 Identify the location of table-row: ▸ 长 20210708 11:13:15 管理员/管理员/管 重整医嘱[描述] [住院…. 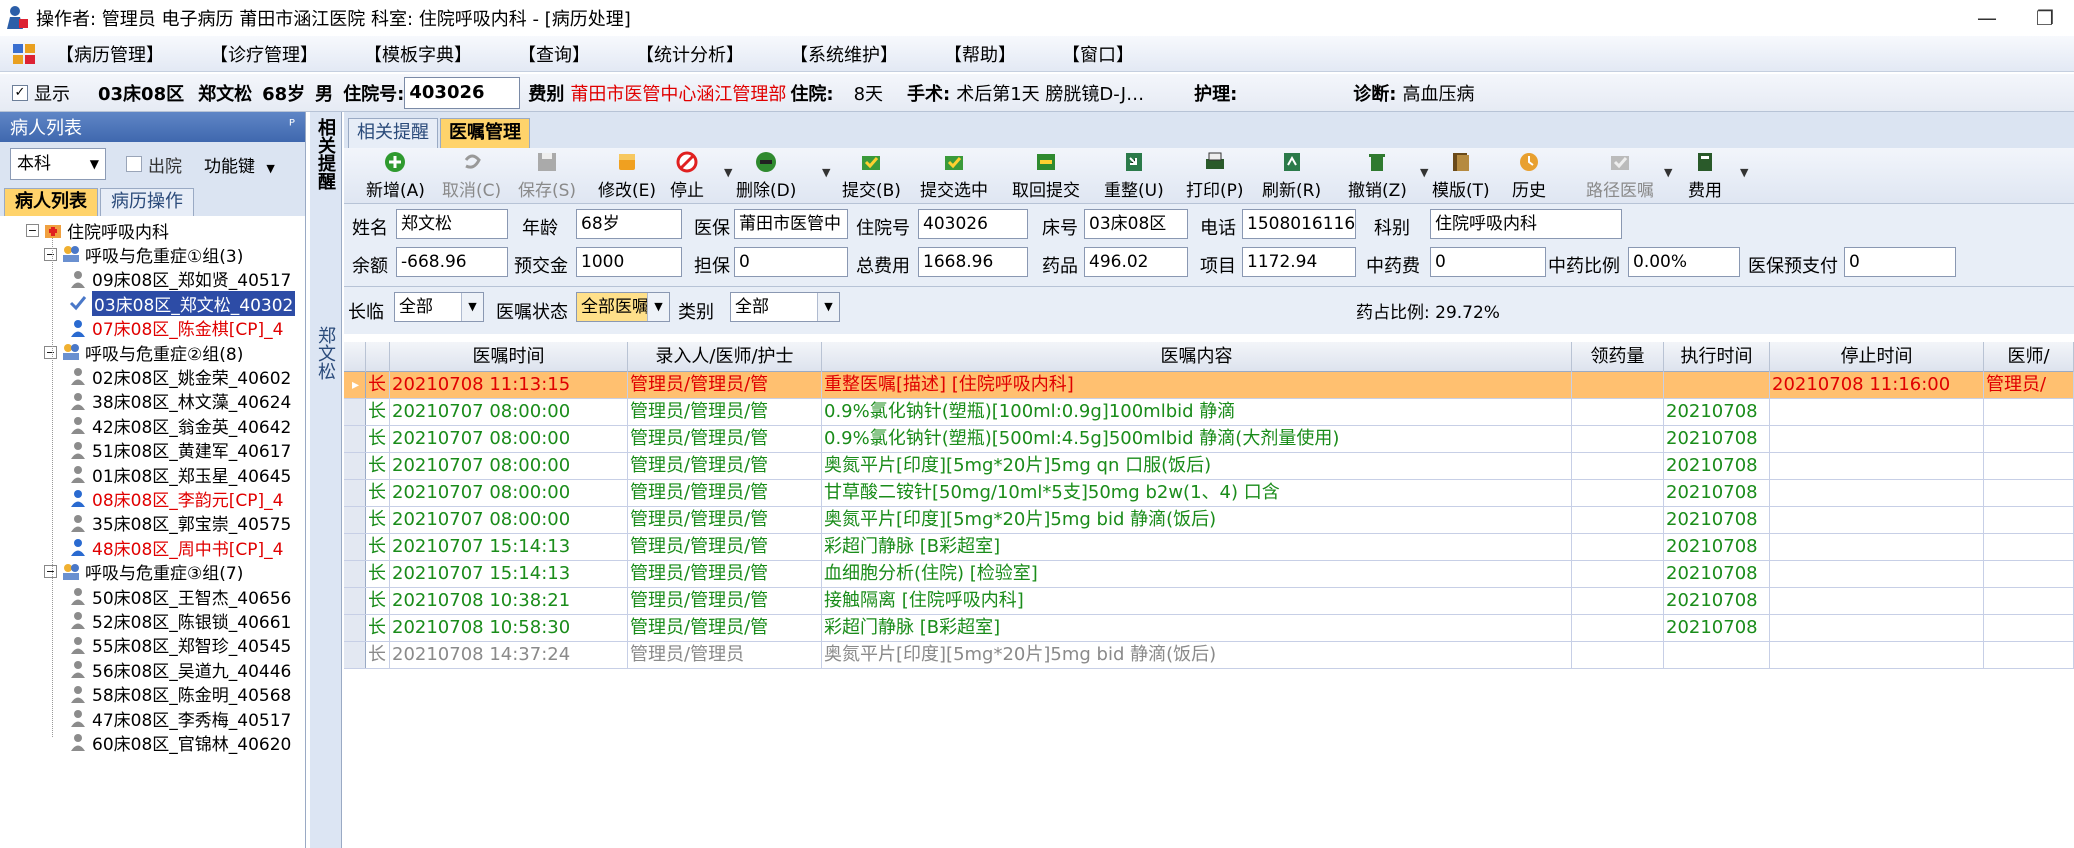
(1209, 385).